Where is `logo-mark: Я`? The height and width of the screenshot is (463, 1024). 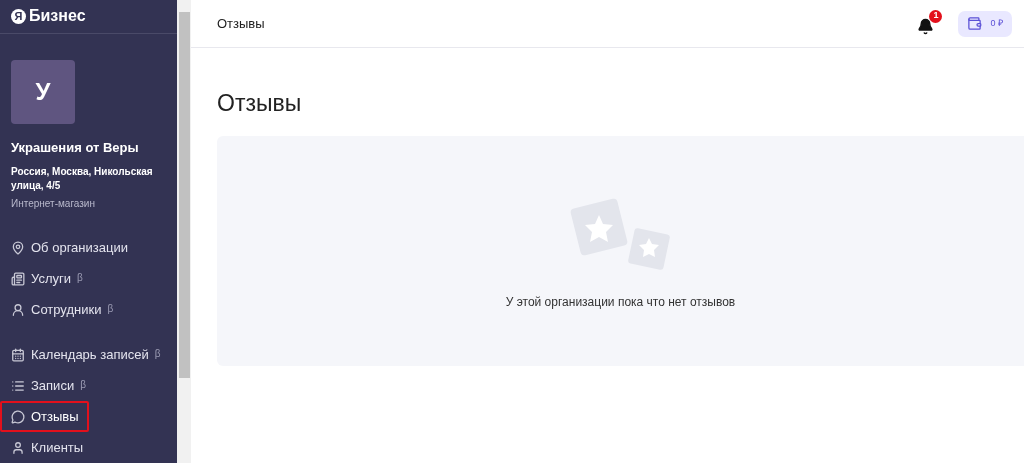 logo-mark: Я is located at coordinates (18, 16).